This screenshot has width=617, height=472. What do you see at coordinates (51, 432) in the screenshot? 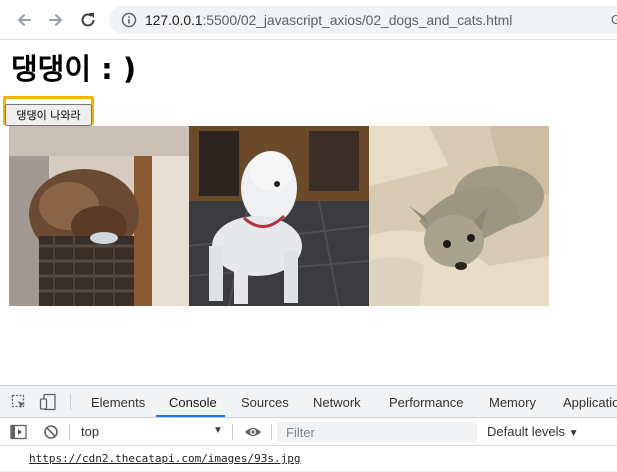
I see `clear-console-icon` at bounding box center [51, 432].